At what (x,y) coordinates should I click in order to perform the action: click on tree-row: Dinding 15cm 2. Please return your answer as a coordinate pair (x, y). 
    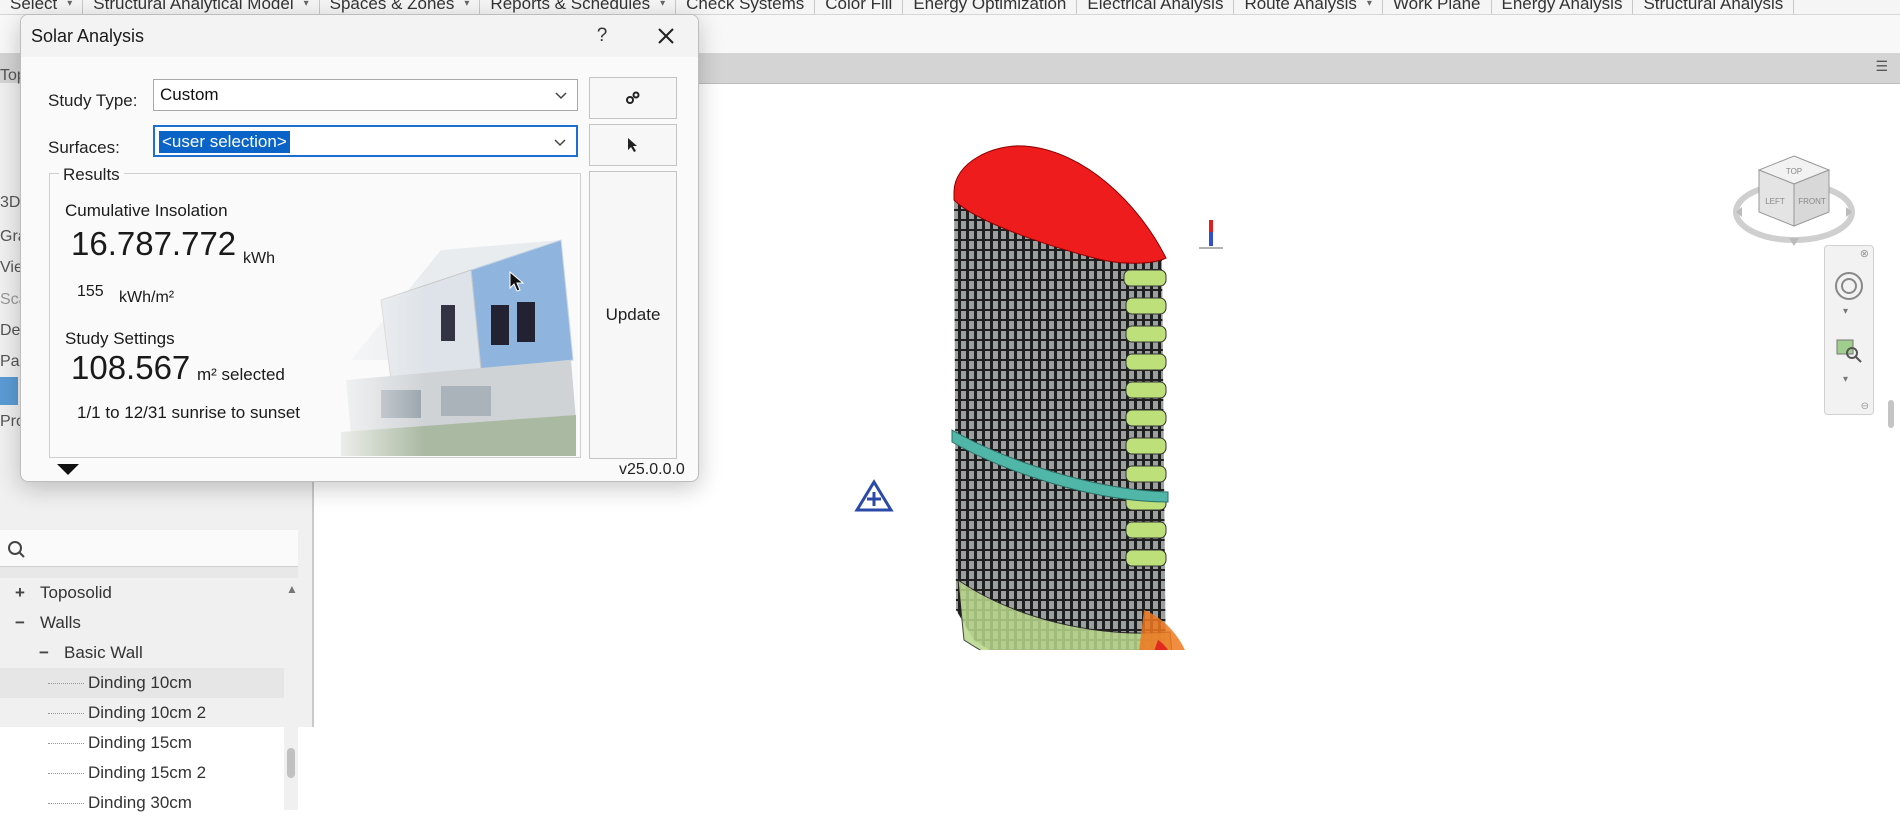
    Looking at the image, I should click on (142, 773).